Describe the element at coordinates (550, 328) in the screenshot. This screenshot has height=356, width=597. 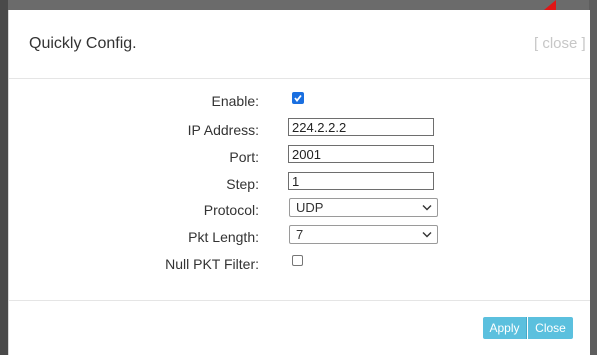
I see `close-button: Close` at that location.